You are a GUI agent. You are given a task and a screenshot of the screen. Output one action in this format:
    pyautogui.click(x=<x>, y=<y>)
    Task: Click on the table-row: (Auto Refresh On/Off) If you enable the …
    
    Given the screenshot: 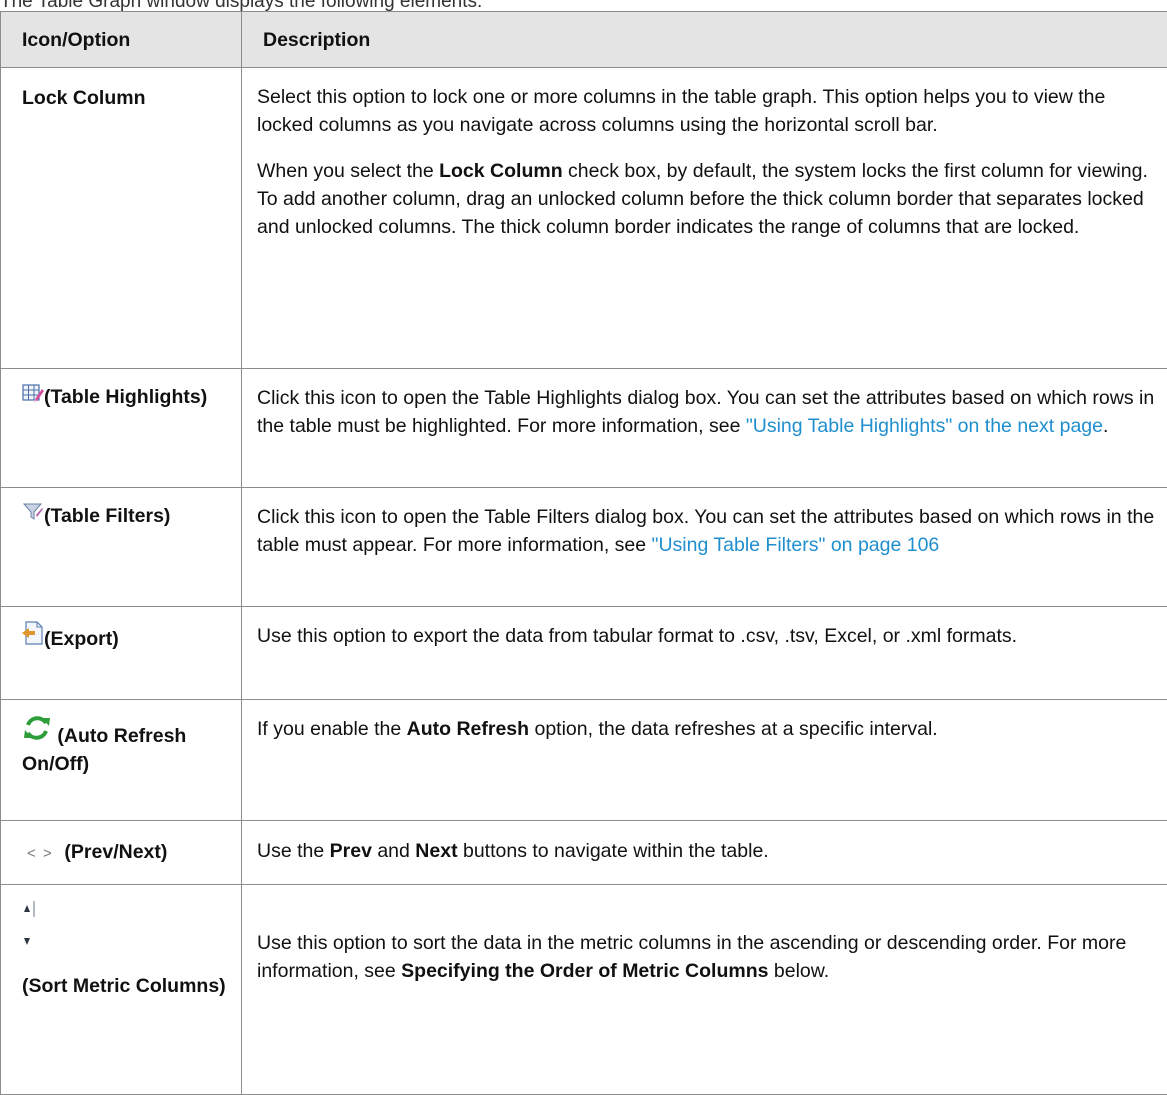 What is the action you would take?
    pyautogui.click(x=584, y=760)
    